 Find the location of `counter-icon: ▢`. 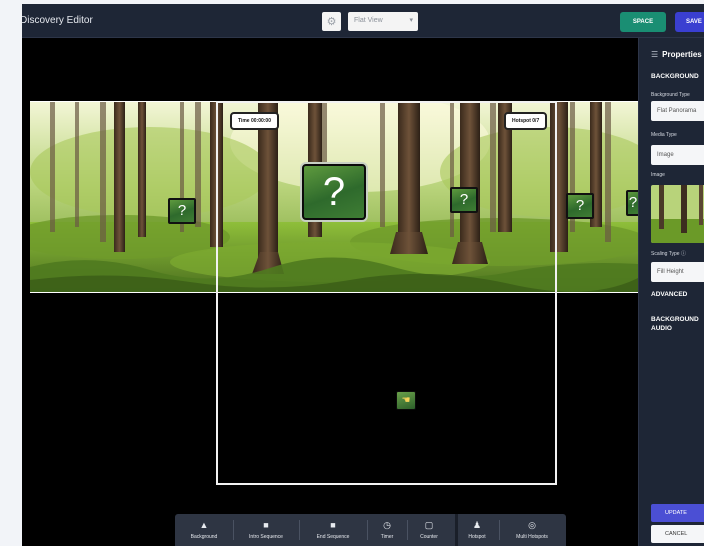

counter-icon: ▢ is located at coordinates (429, 525).